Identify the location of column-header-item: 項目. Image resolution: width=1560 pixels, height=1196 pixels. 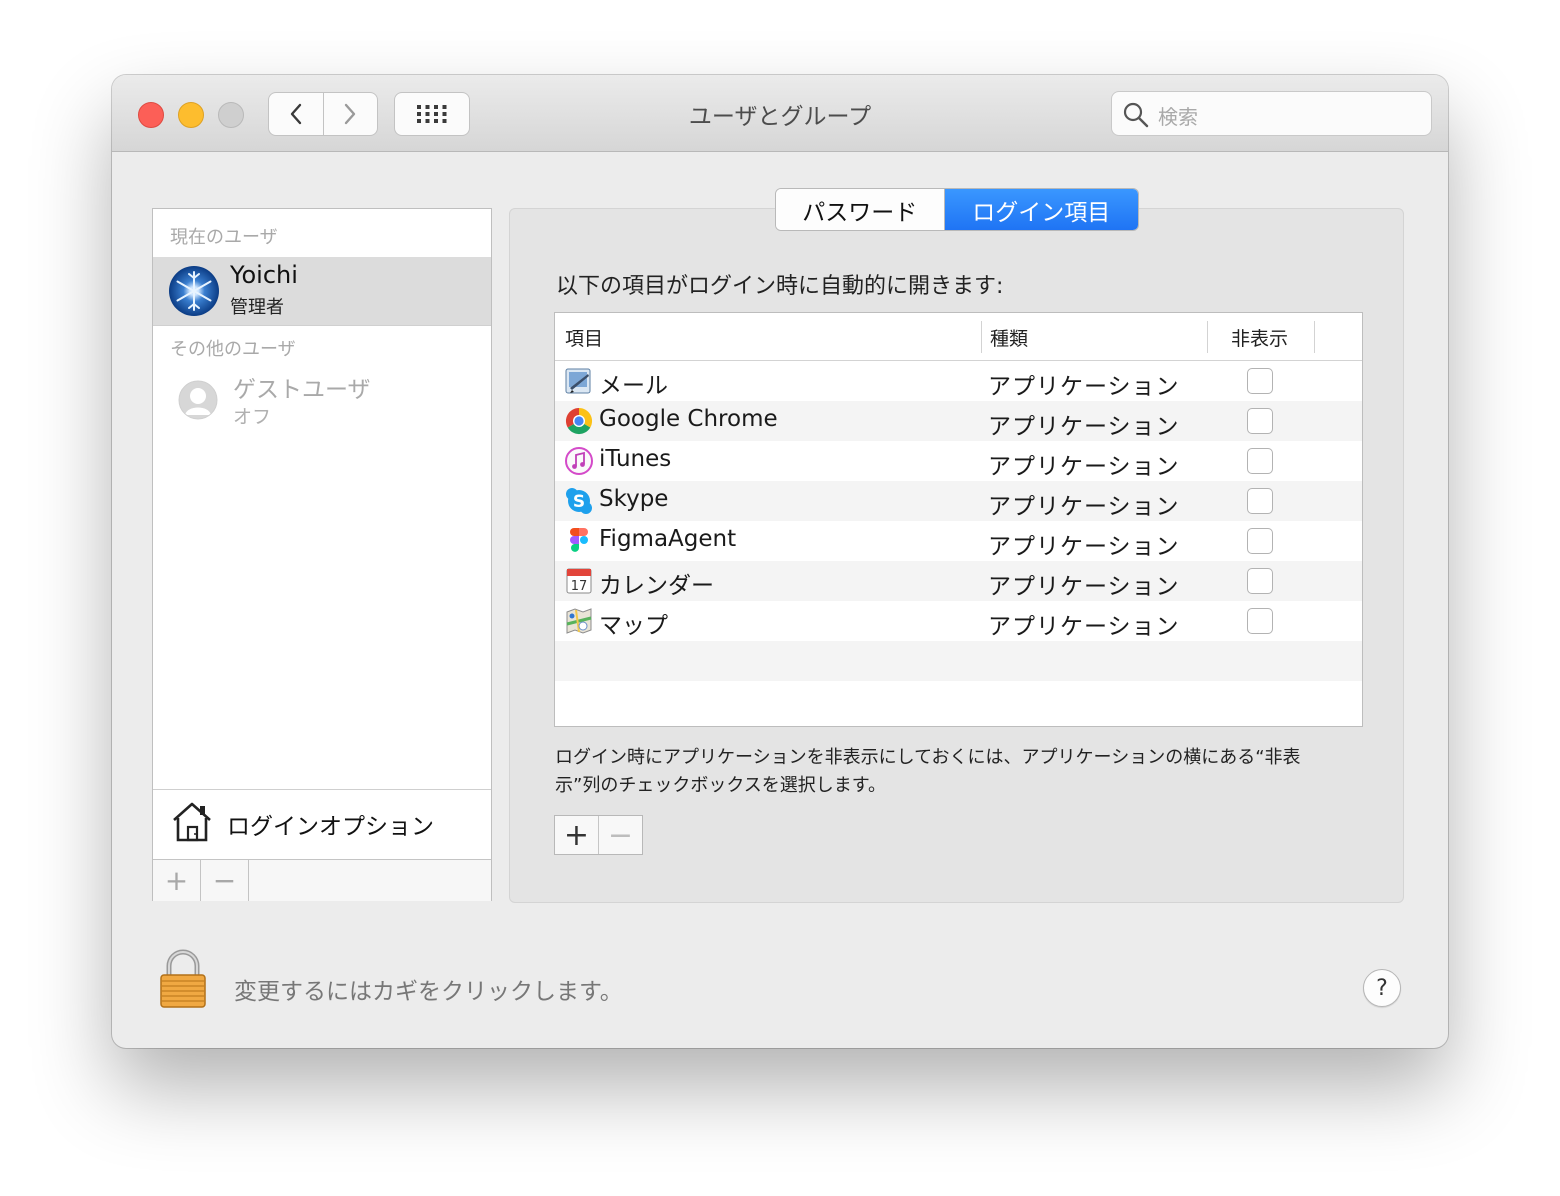
(584, 337).